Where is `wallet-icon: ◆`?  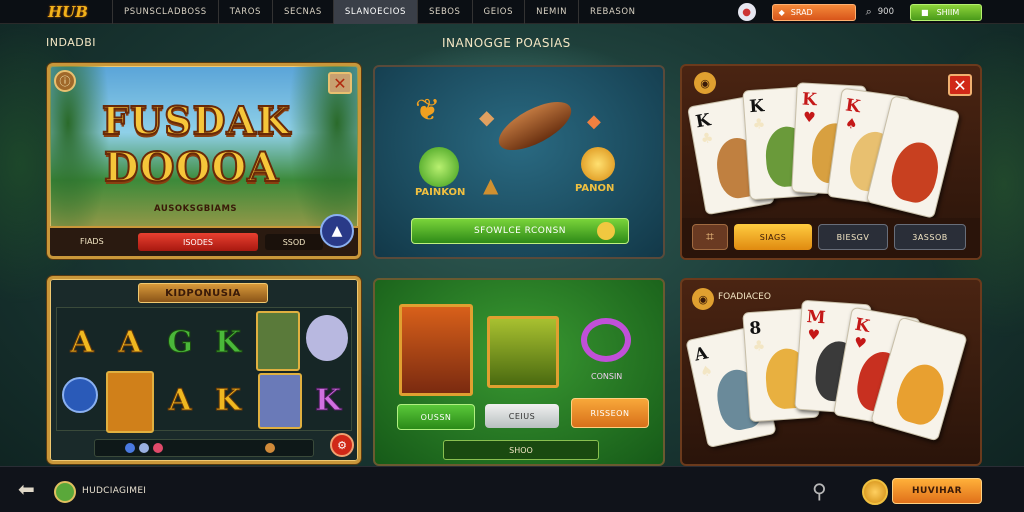
wallet-icon: ◆ is located at coordinates (781, 12).